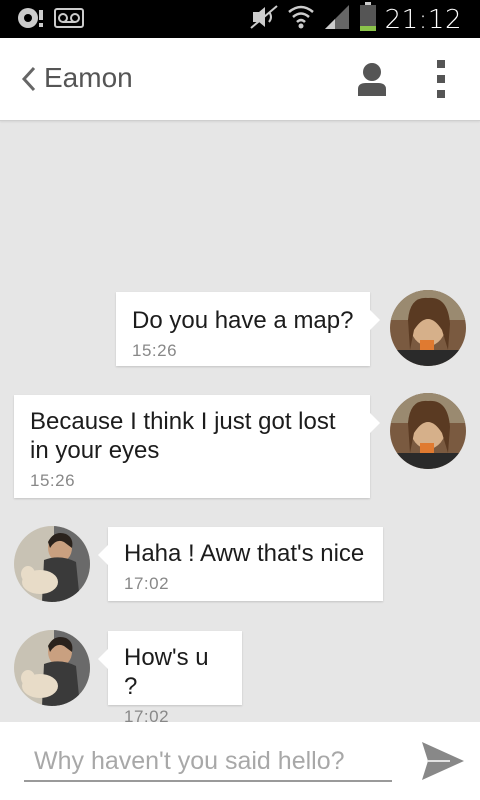  Describe the element at coordinates (441, 79) in the screenshot. I see `overflow-menu-icon` at that location.